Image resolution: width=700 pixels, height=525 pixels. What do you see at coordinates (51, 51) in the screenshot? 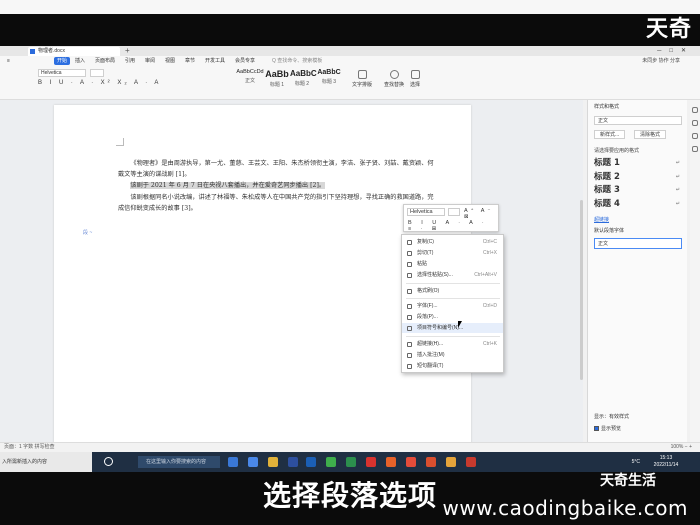
I see `document-tab-title: 物理者.docx` at bounding box center [51, 51].